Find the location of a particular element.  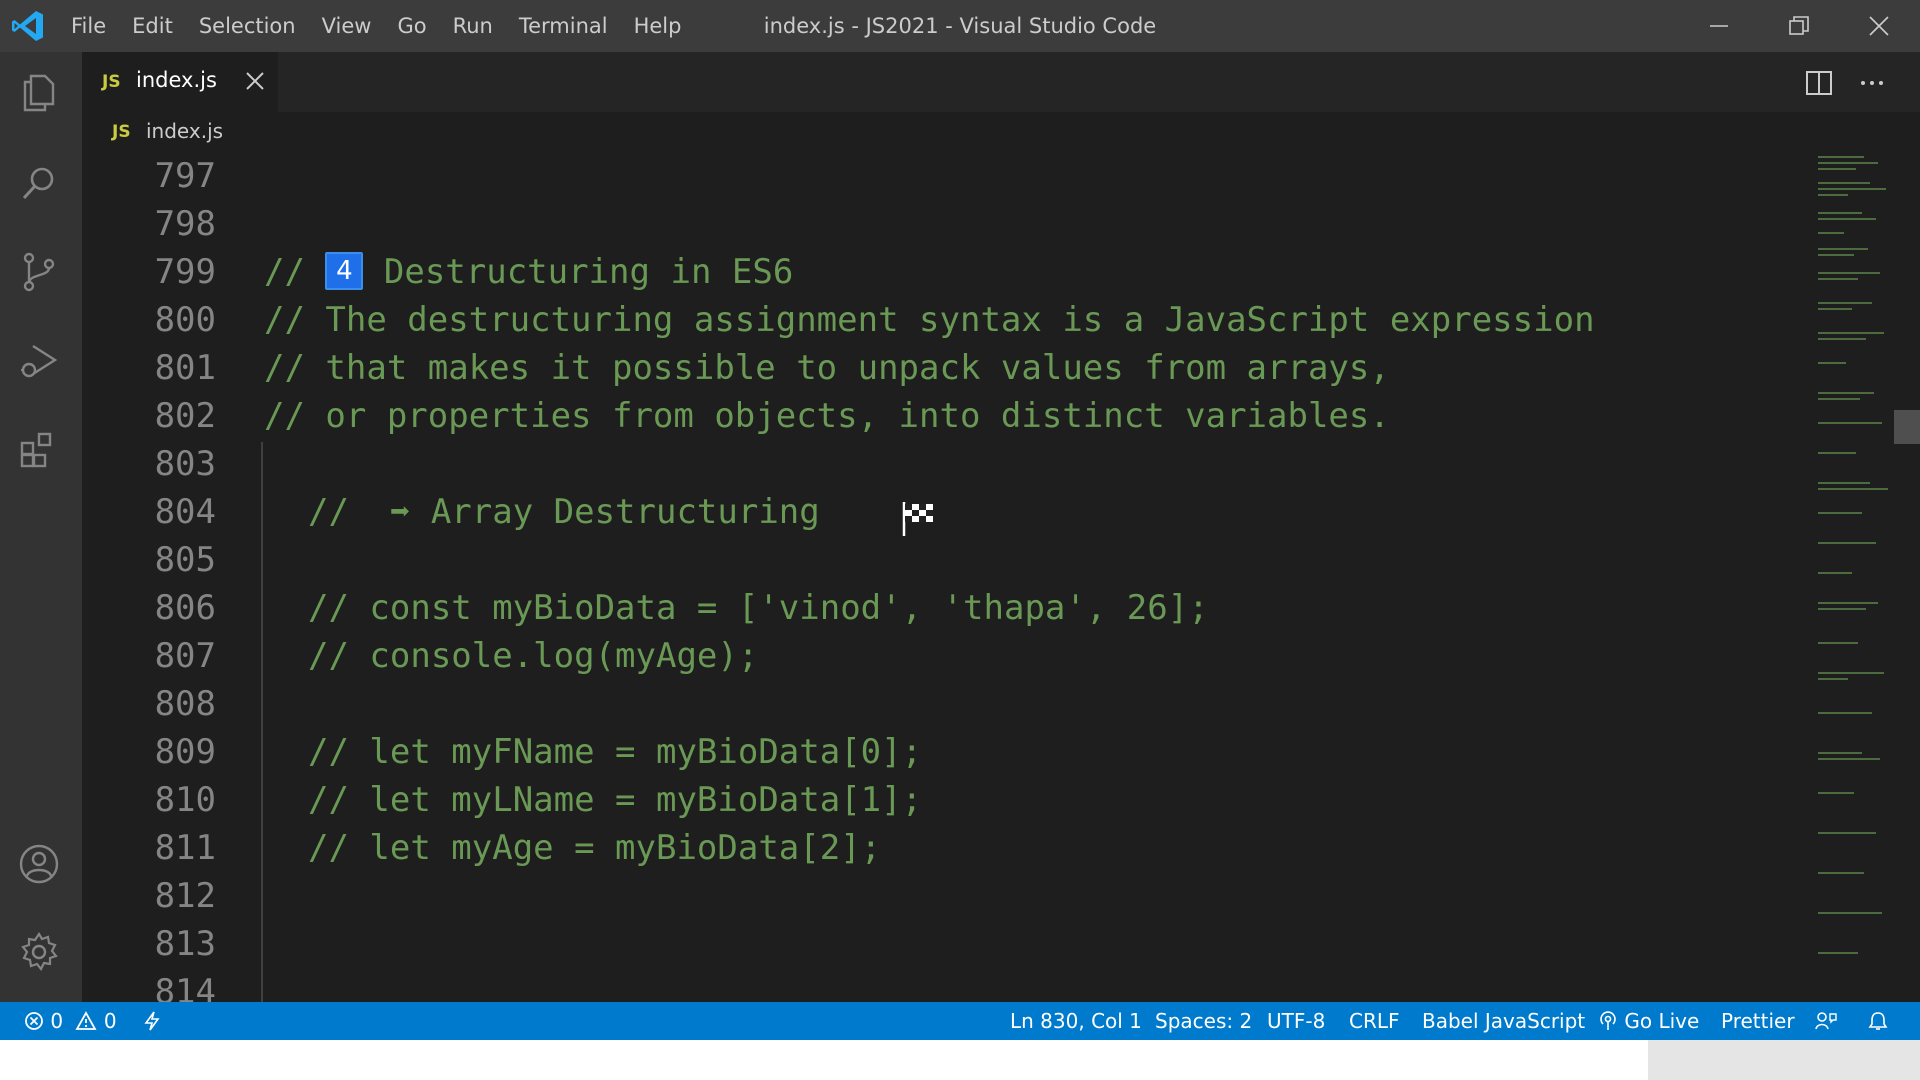

line-text: // let myLName = myBioData[1]; is located at coordinates (615, 800).